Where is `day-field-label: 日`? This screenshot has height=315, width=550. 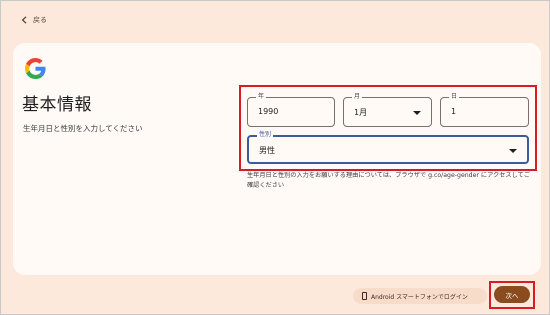
day-field-label: 日 is located at coordinates (454, 97).